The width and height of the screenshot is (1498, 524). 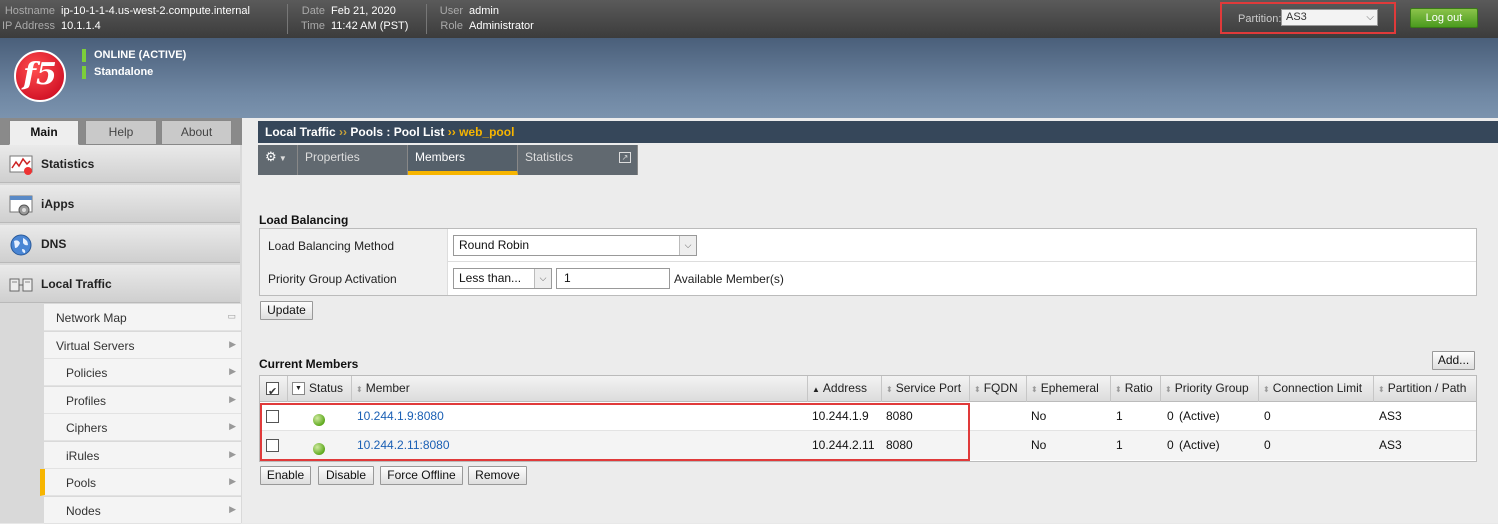 I want to click on sidebar-tabs: Main Help About, so click(x=121, y=131).